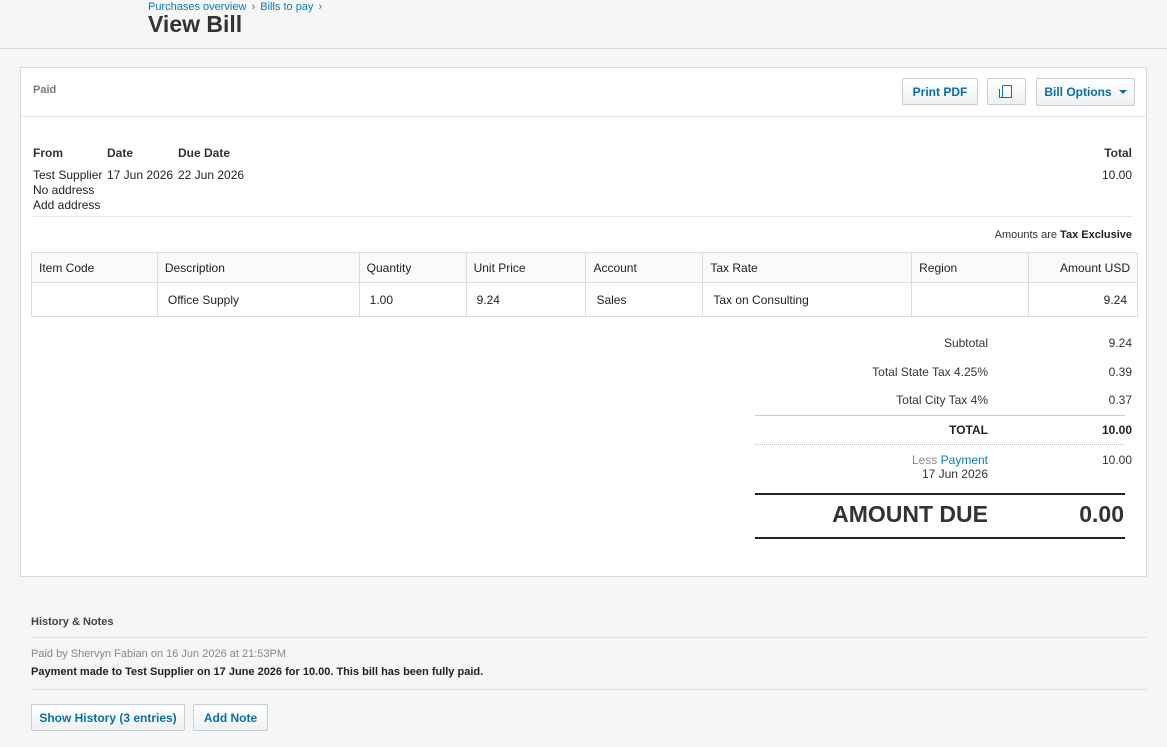 The width and height of the screenshot is (1167, 747). What do you see at coordinates (1122, 92) in the screenshot?
I see `chevron-down-icon` at bounding box center [1122, 92].